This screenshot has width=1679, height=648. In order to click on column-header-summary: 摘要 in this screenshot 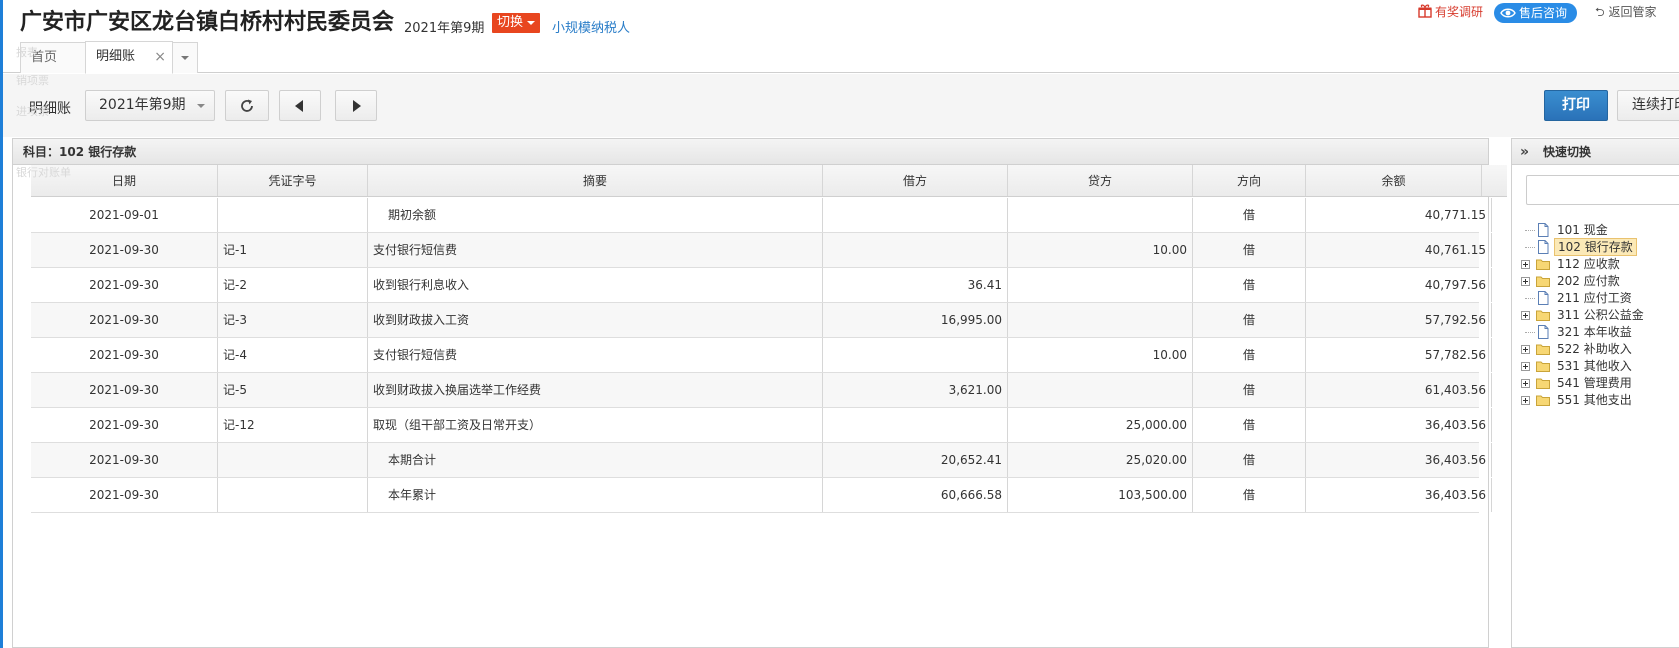, I will do `click(595, 180)`.